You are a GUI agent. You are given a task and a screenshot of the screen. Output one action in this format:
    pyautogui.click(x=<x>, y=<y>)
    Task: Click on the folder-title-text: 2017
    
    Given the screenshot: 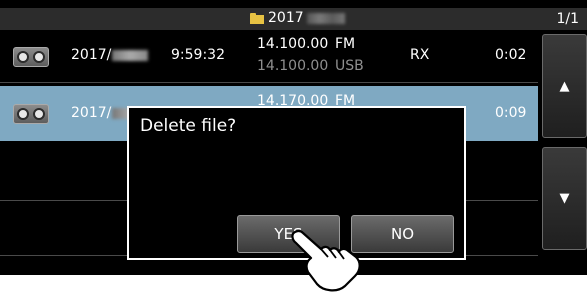 What is the action you would take?
    pyautogui.click(x=286, y=18)
    